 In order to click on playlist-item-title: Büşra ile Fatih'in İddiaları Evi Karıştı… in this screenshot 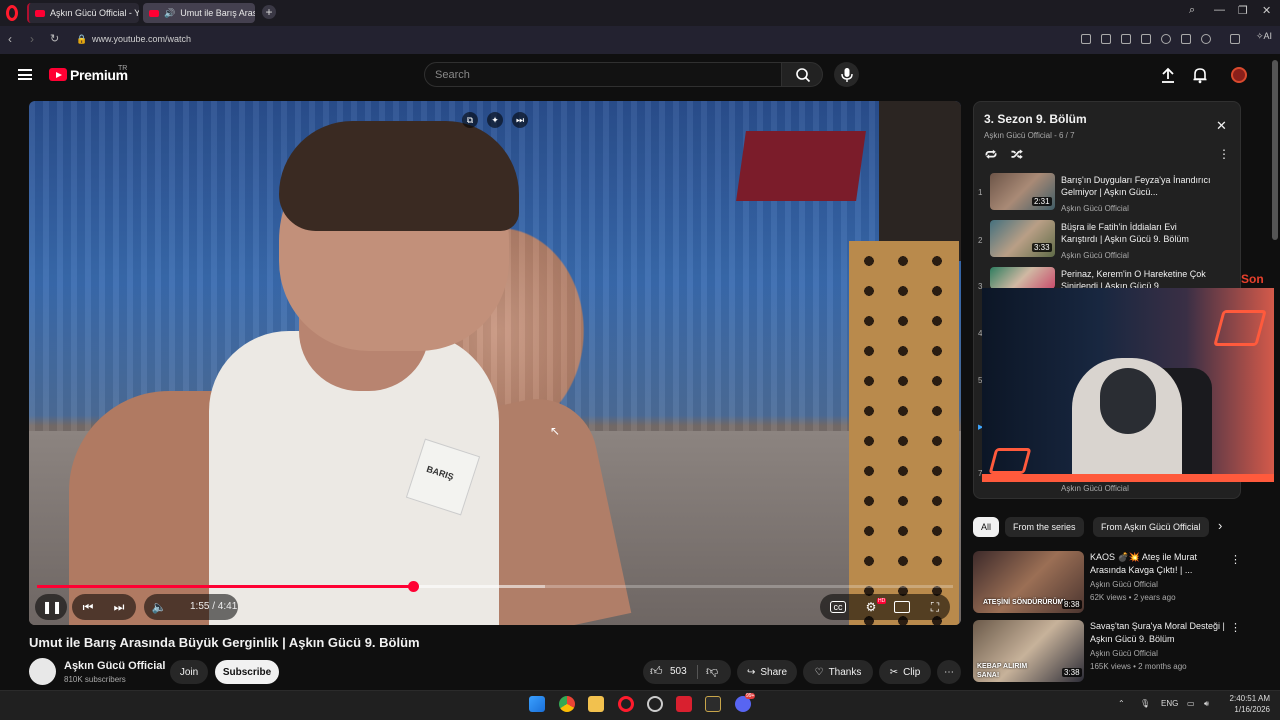, I will do `click(1136, 233)`.